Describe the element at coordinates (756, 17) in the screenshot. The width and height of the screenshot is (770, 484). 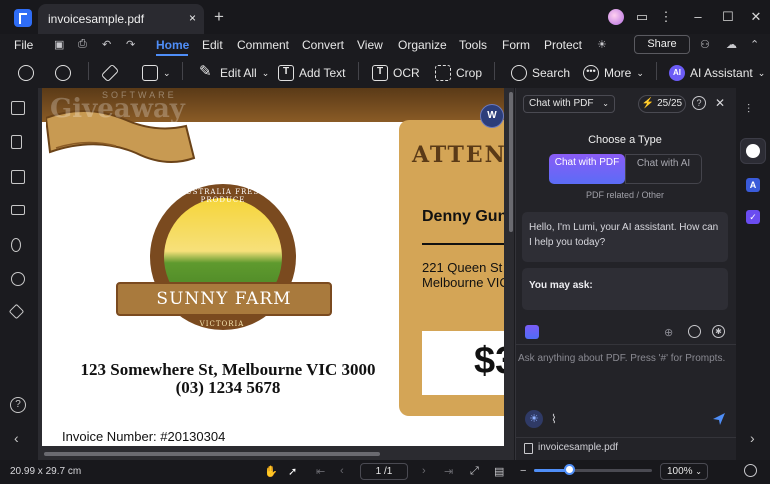
I see `close-window-button: ✕` at that location.